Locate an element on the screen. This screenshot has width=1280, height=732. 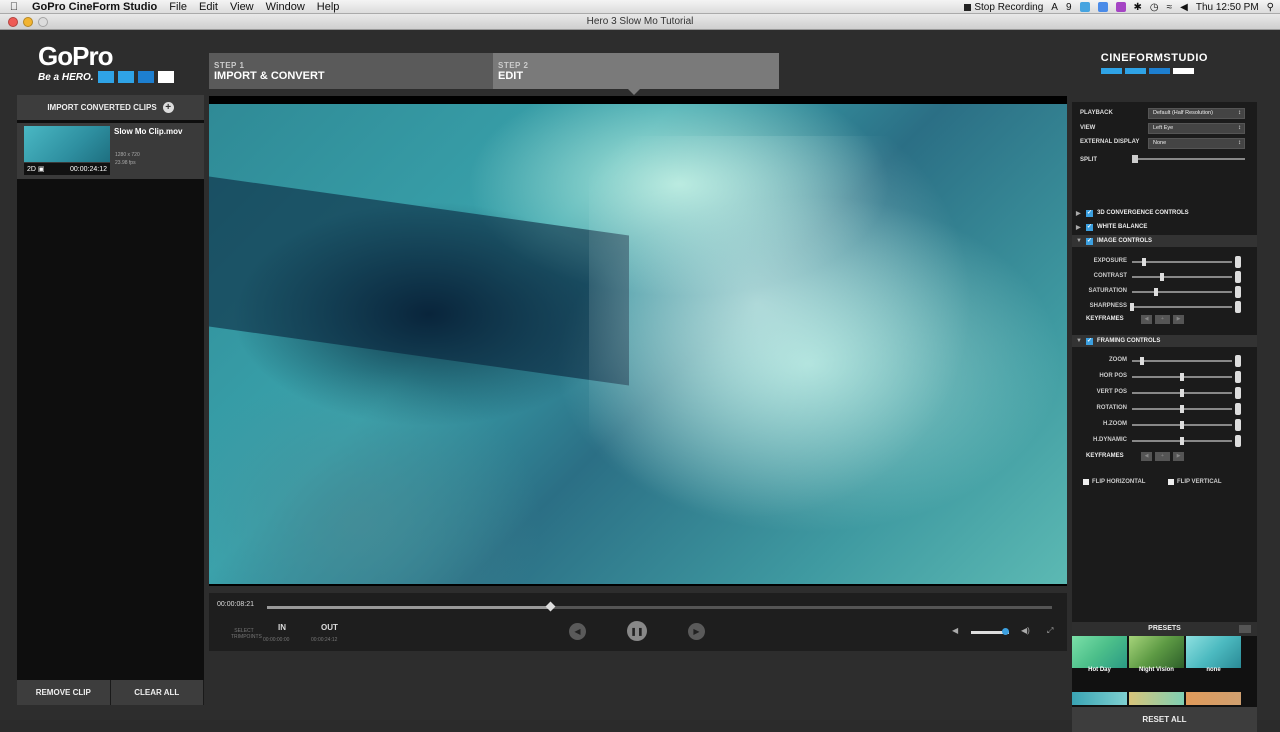
clock: Thu 12:50 PM is located at coordinates (1227, 7).